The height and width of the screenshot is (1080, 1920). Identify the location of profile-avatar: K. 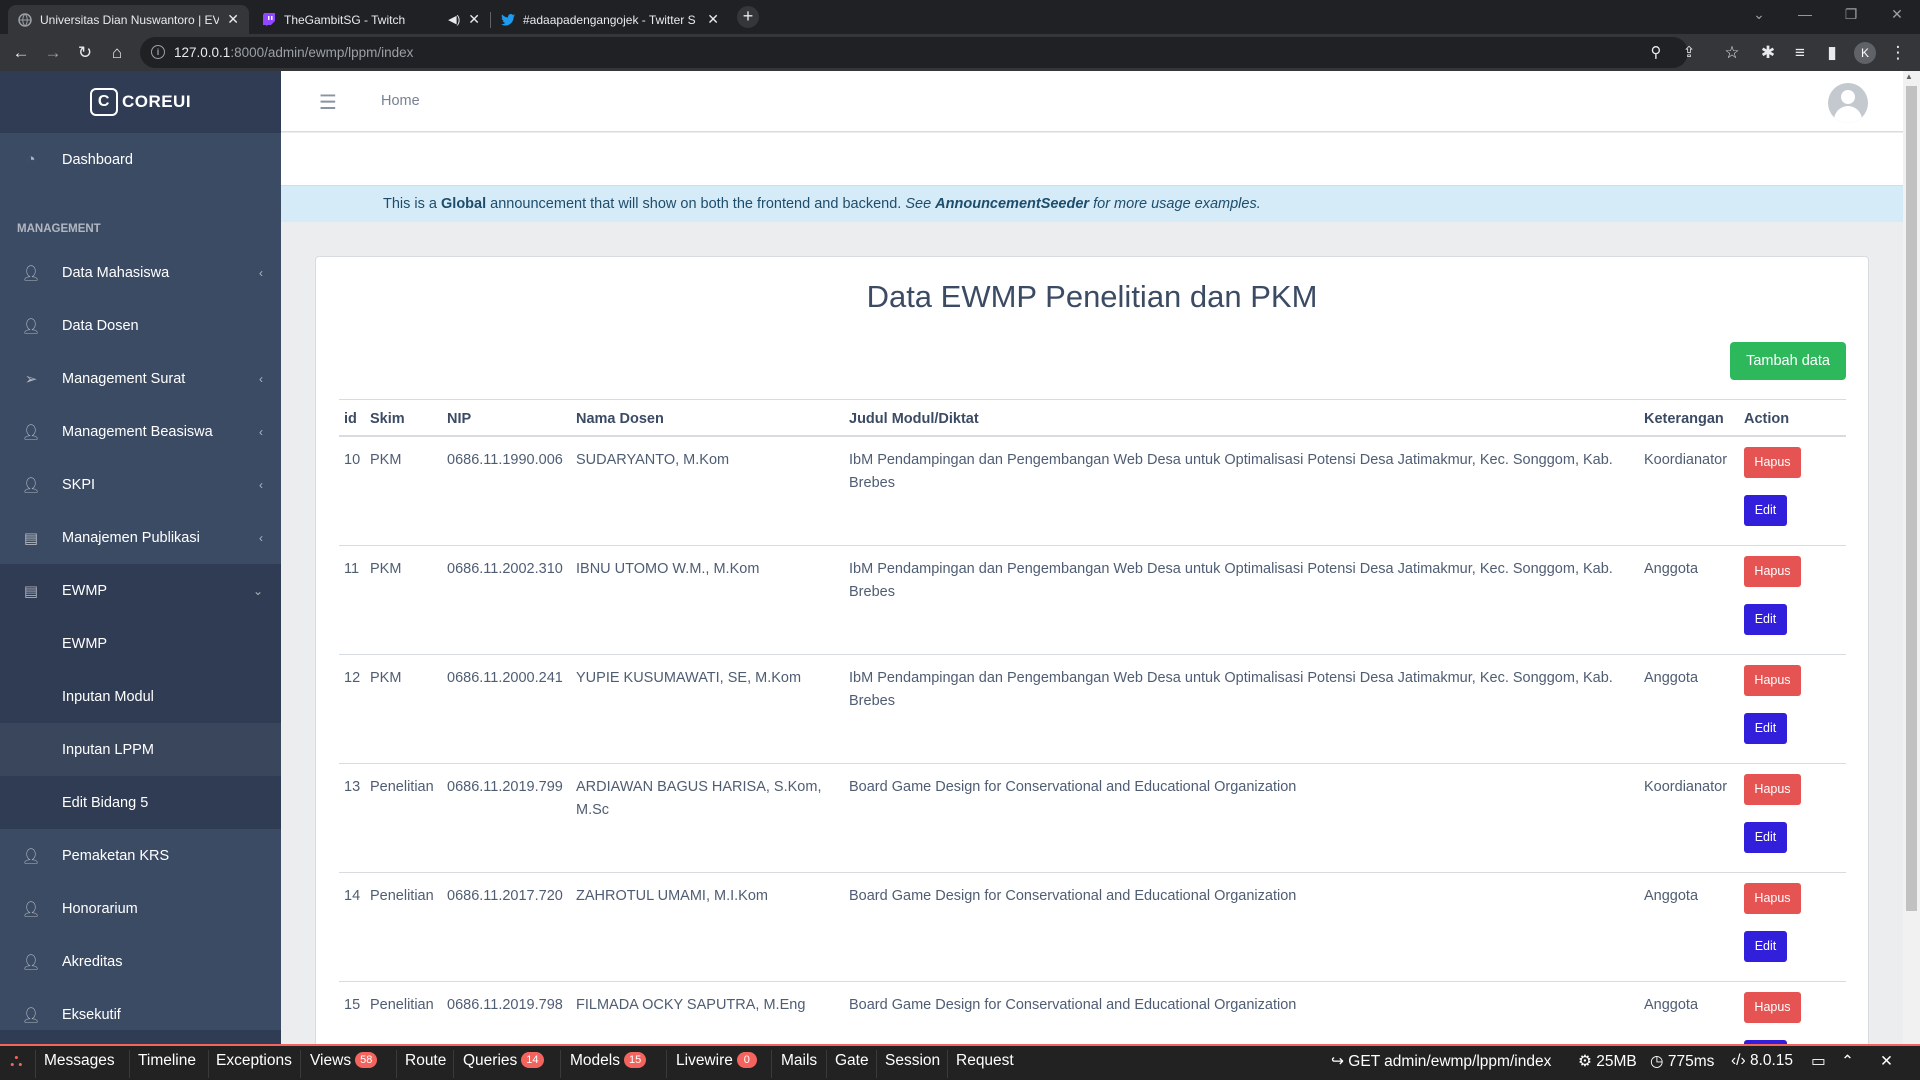
(1865, 53).